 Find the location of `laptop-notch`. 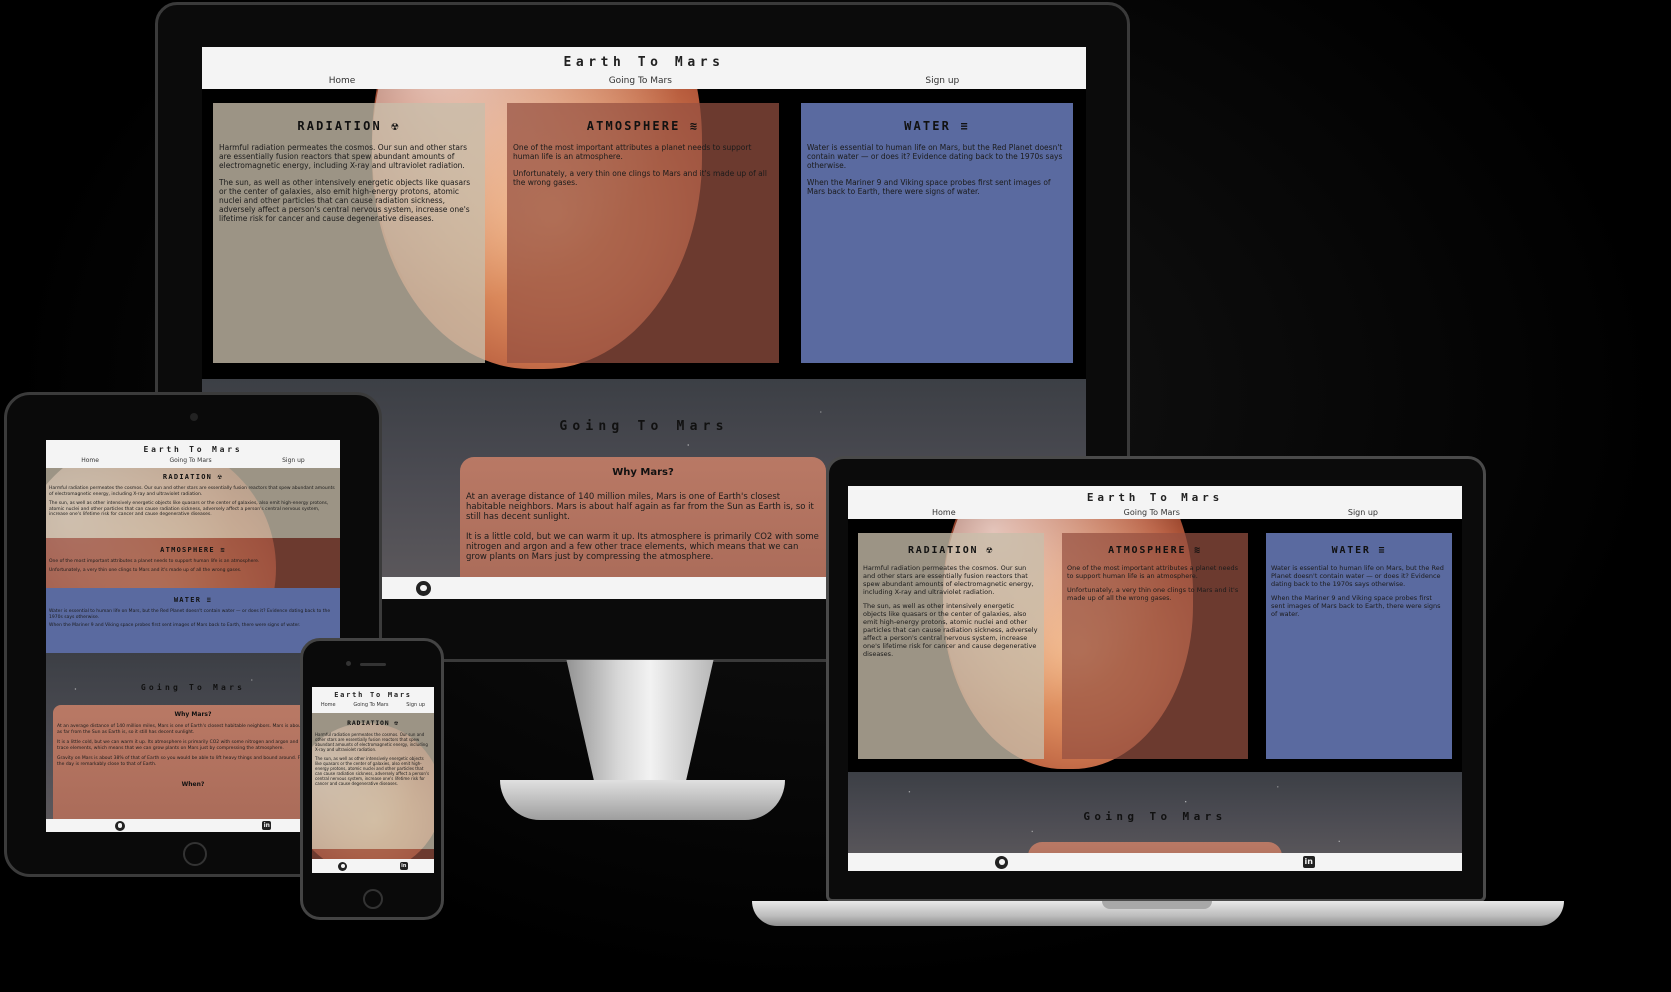

laptop-notch is located at coordinates (1157, 905).